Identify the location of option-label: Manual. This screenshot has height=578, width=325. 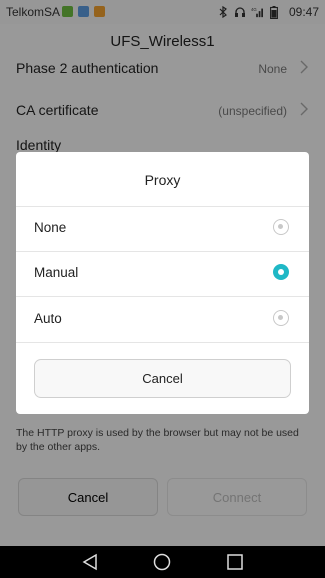
(56, 272).